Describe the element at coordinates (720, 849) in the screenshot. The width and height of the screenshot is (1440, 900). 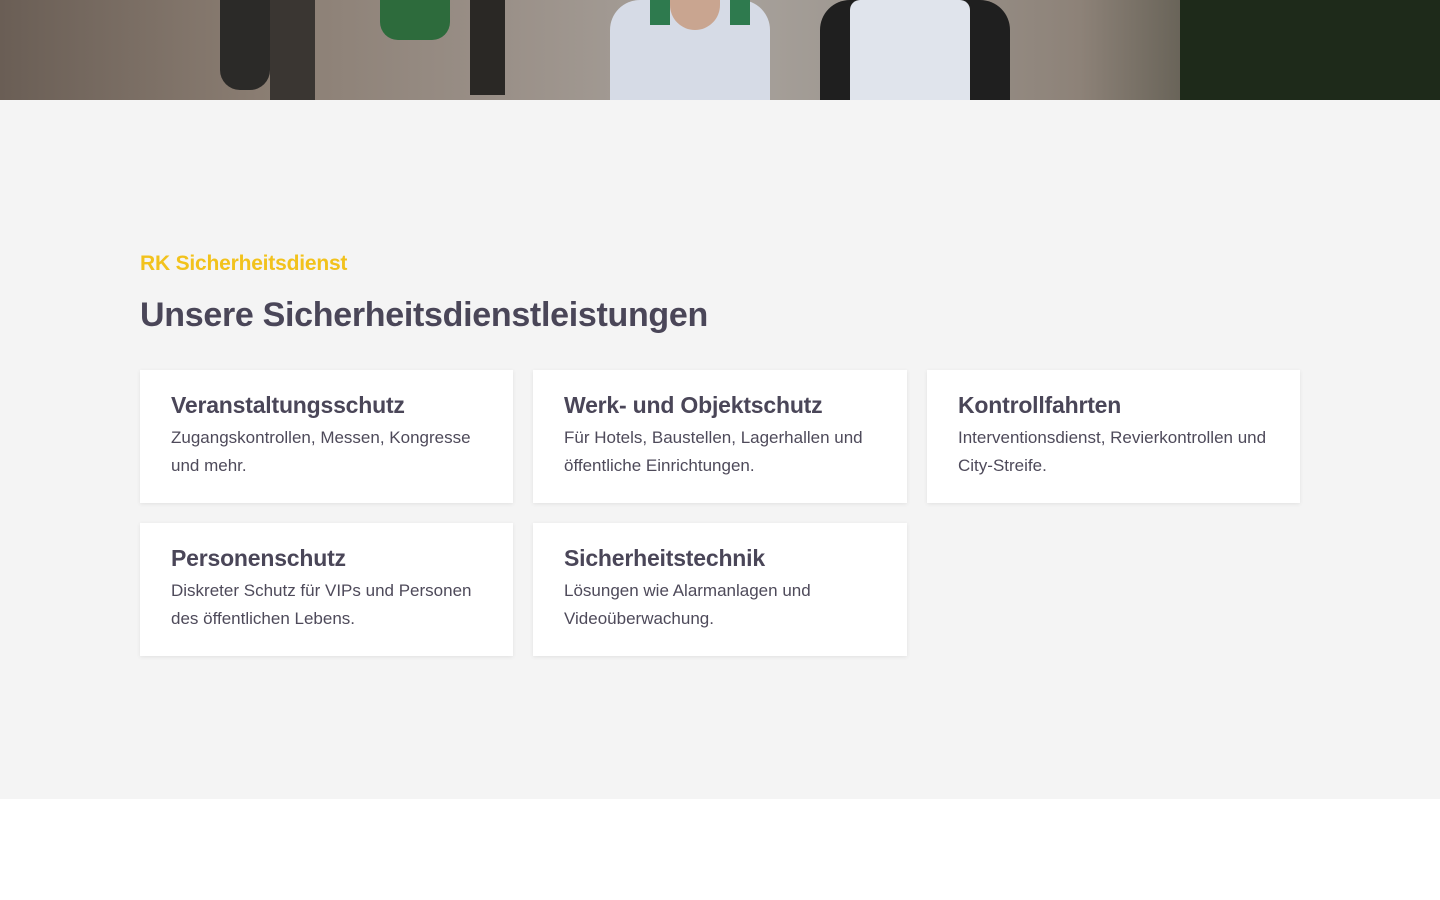
I see `footer-band` at that location.